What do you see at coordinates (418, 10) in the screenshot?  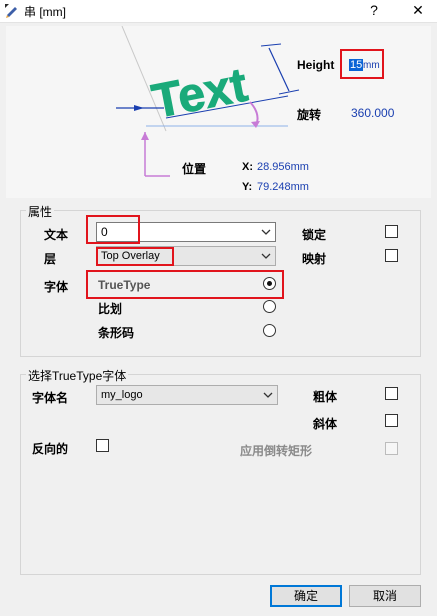 I see `close-button: ✕` at bounding box center [418, 10].